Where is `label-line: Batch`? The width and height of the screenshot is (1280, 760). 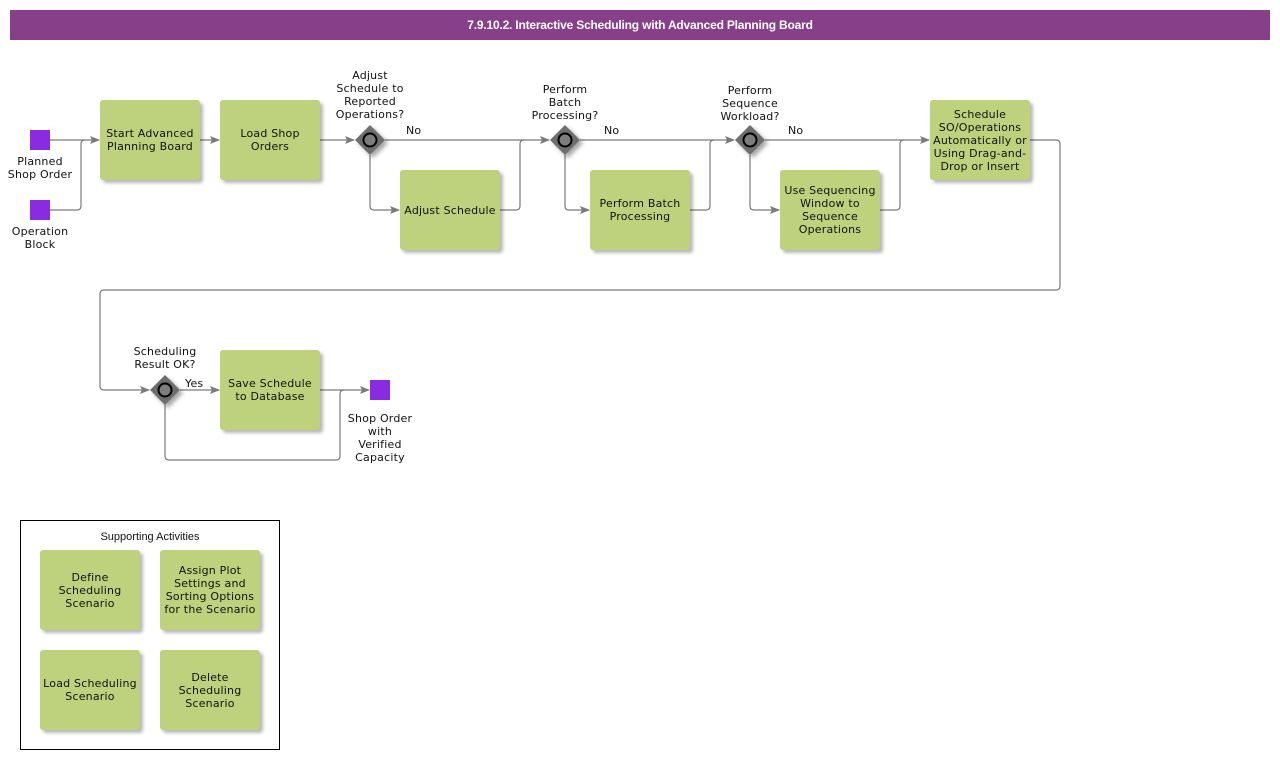
label-line: Batch is located at coordinates (565, 102).